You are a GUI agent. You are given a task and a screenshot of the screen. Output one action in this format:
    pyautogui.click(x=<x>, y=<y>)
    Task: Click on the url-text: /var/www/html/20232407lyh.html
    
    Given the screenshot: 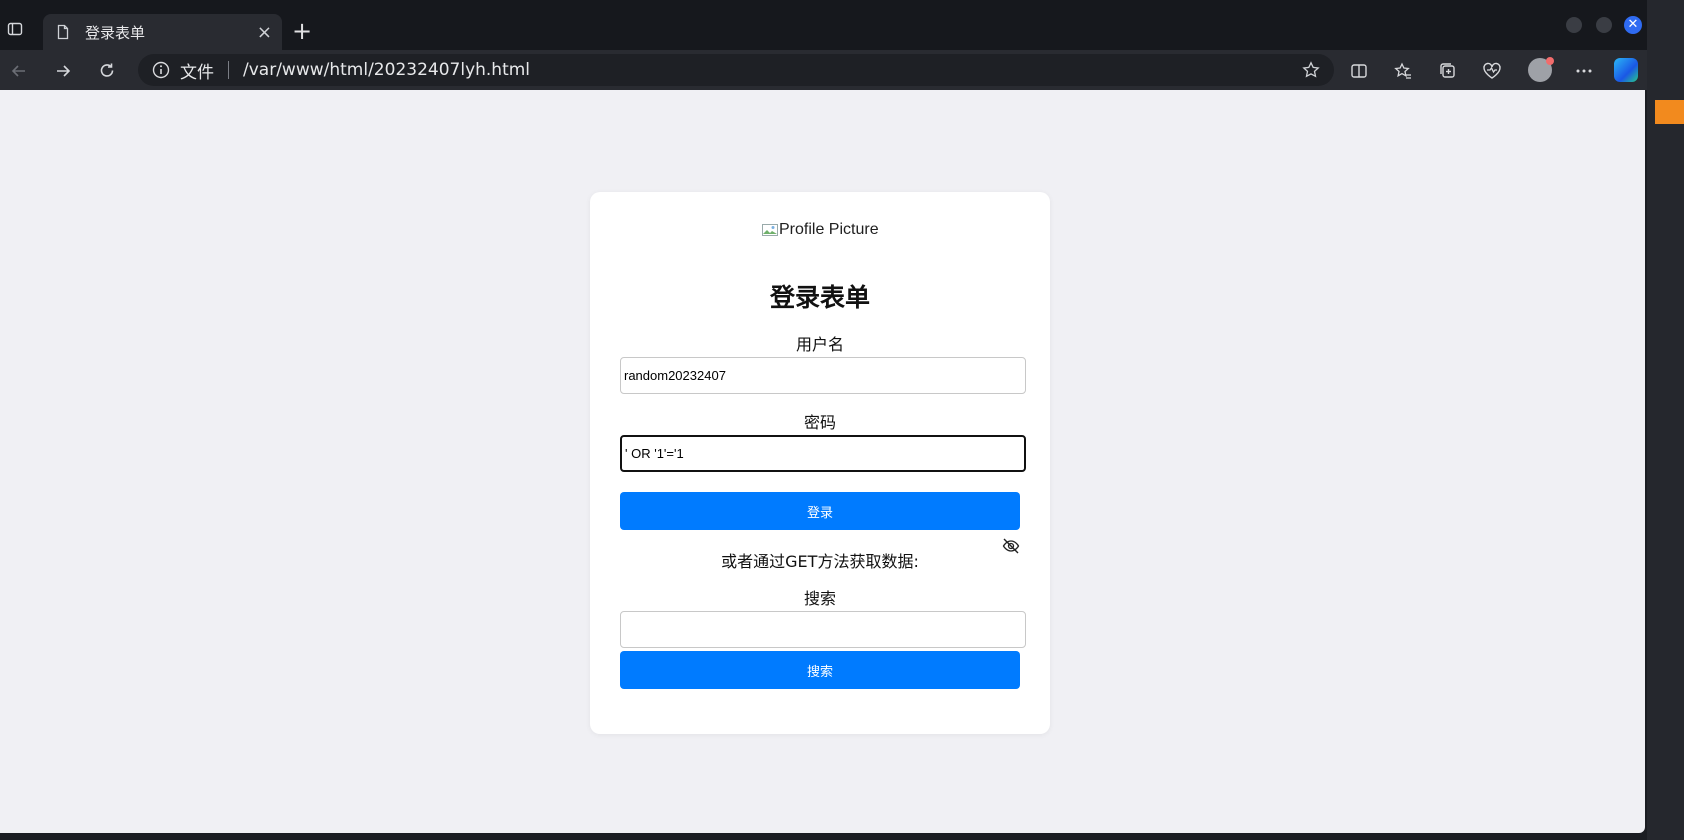 What is the action you would take?
    pyautogui.click(x=386, y=70)
    